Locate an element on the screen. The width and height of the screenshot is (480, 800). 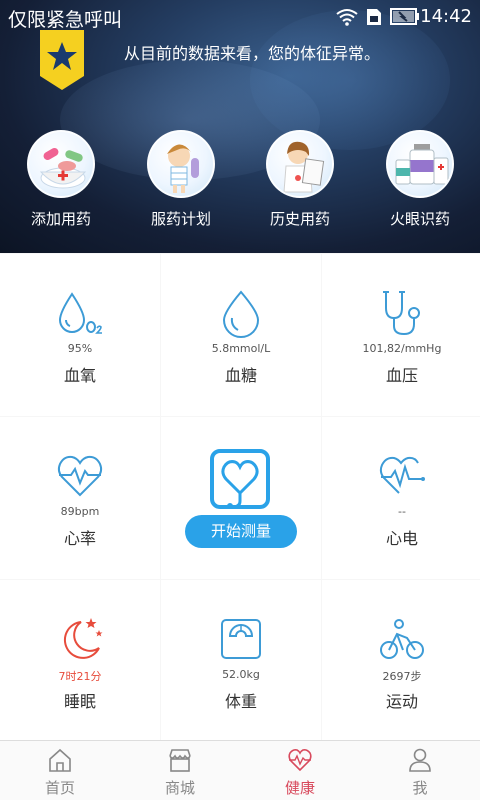
metric-name: 血压 is located at coordinates (401, 375).